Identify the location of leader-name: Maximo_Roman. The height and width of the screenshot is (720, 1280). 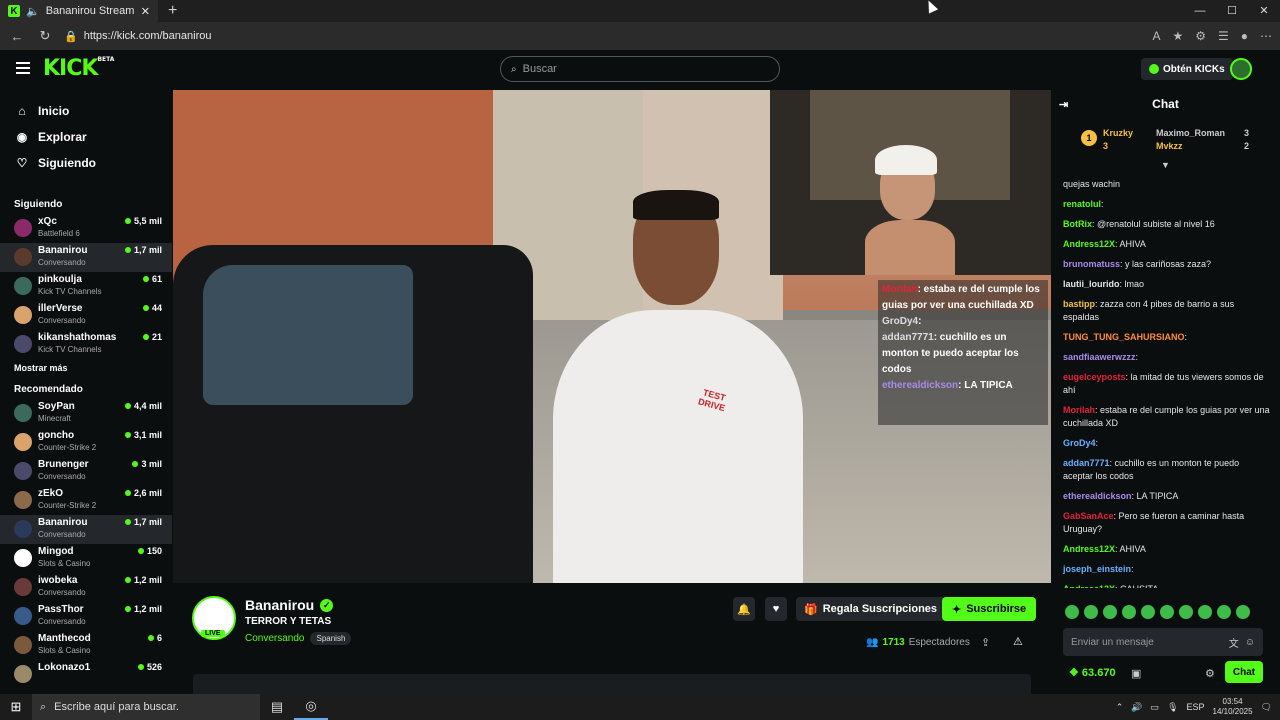
(1190, 133).